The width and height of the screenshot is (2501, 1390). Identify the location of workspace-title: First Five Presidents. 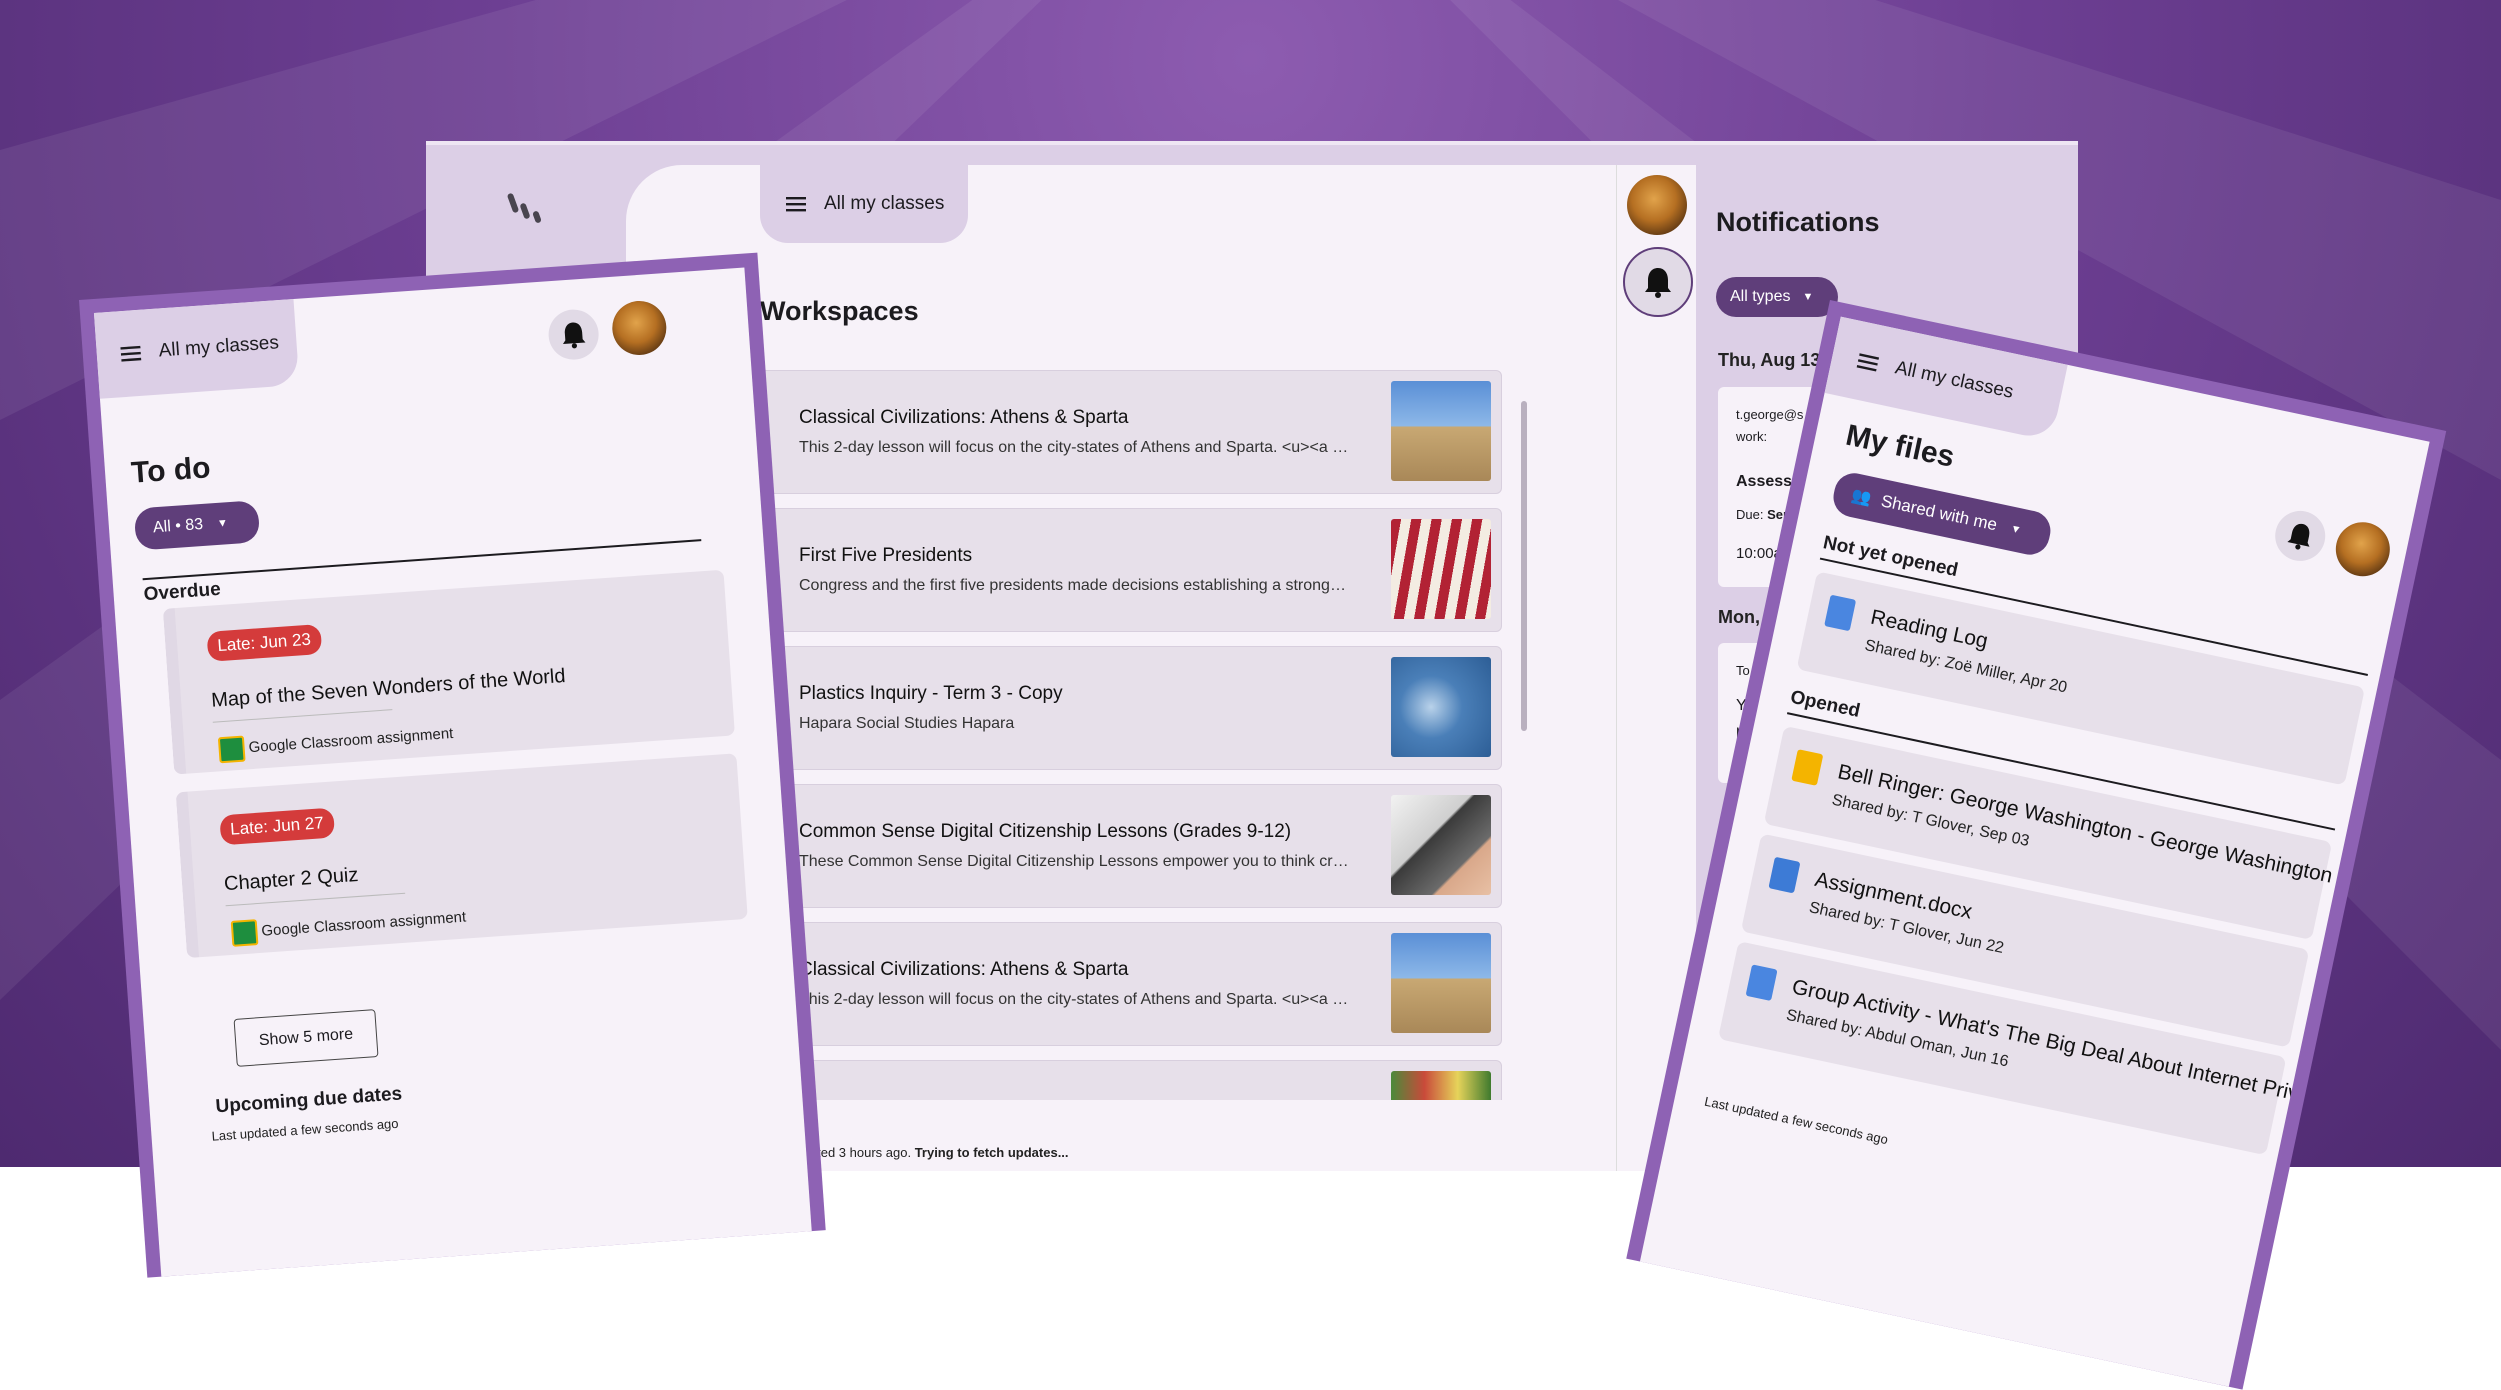
(886, 555).